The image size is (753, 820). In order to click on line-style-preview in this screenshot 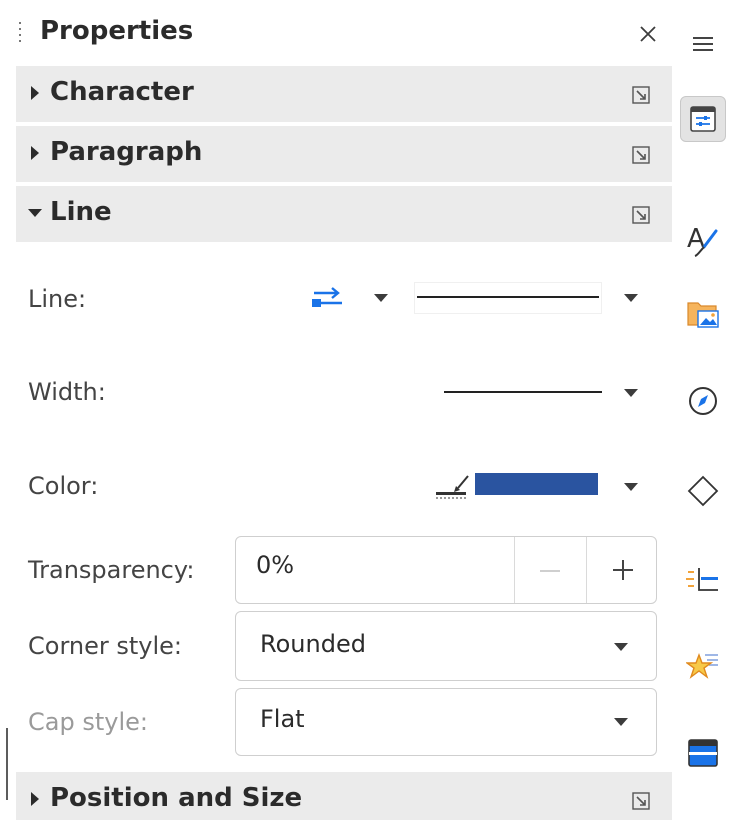, I will do `click(508, 297)`.